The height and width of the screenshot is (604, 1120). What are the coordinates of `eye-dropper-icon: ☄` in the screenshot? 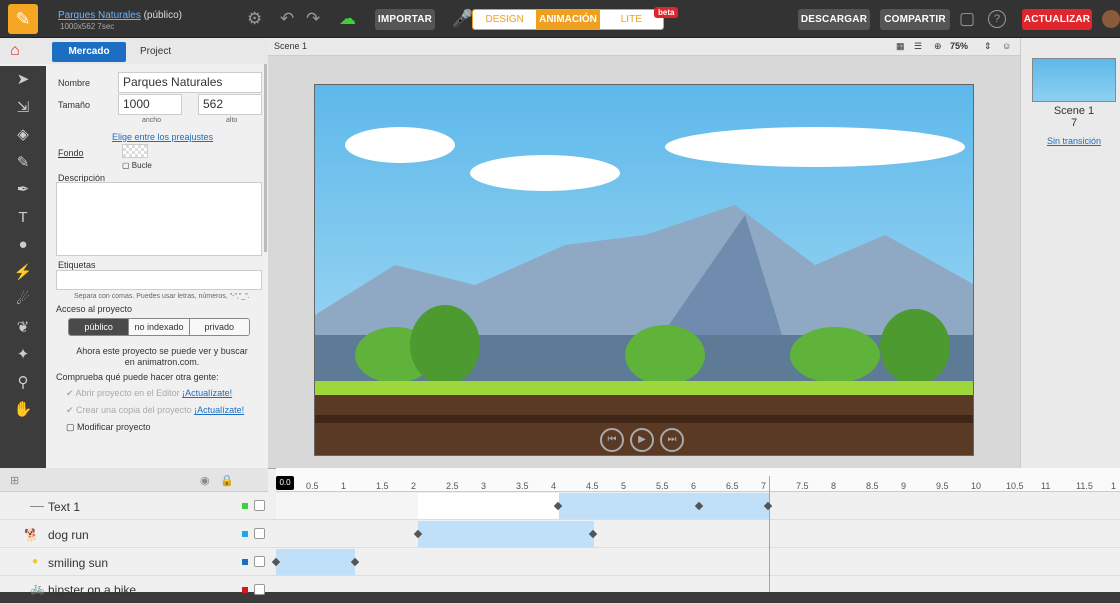 It's located at (23, 300).